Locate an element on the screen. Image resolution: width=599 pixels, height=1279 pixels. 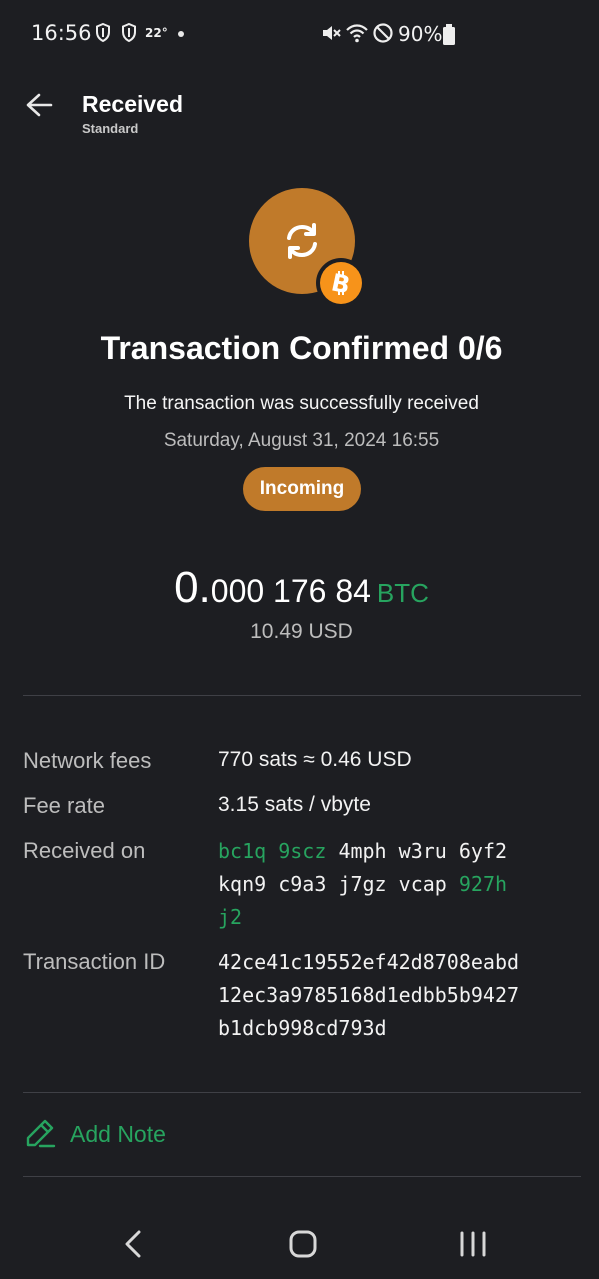
network-fees-label: Network fees is located at coordinates (87, 760).